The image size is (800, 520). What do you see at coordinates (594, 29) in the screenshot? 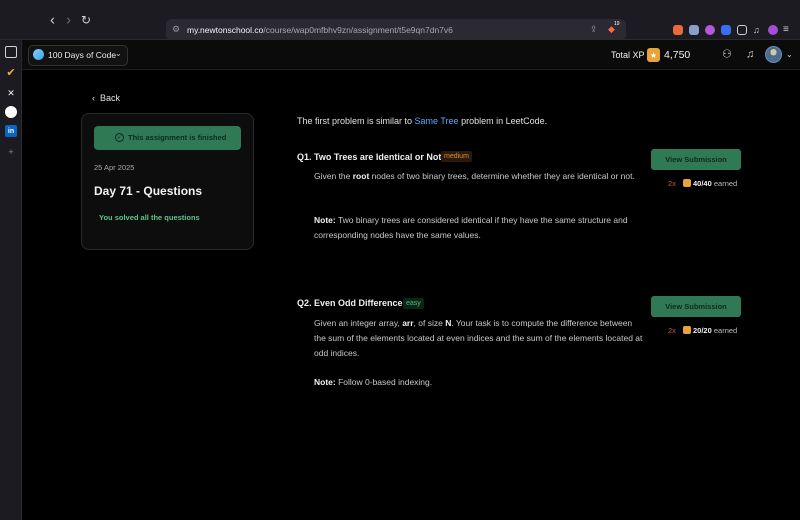
I see `share-icon: ⇪` at bounding box center [594, 29].